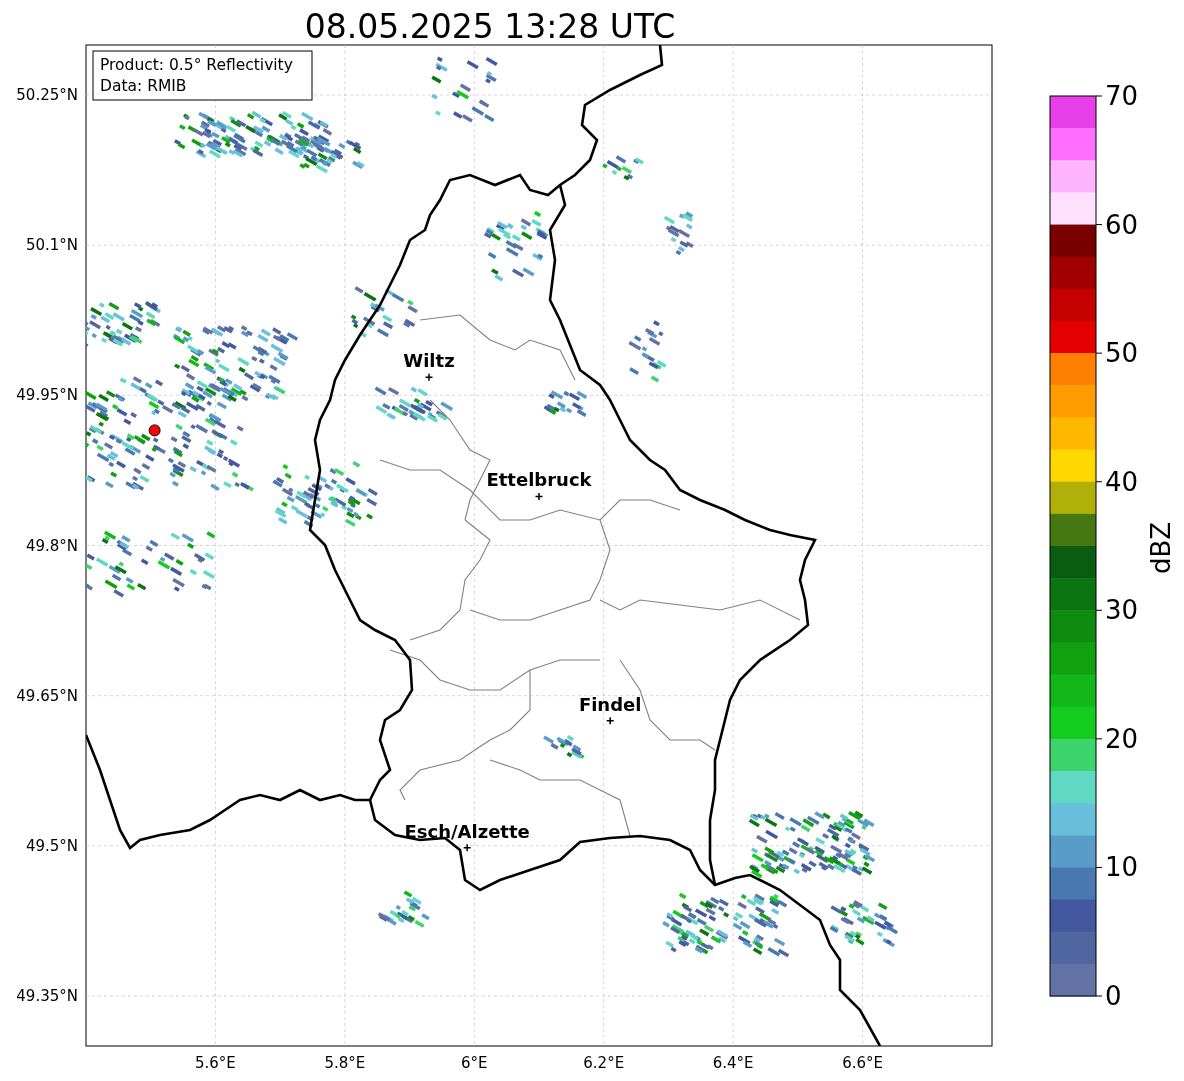 This screenshot has height=1081, width=1184. Describe the element at coordinates (154, 430) in the screenshot. I see `radar-site-marker` at that location.